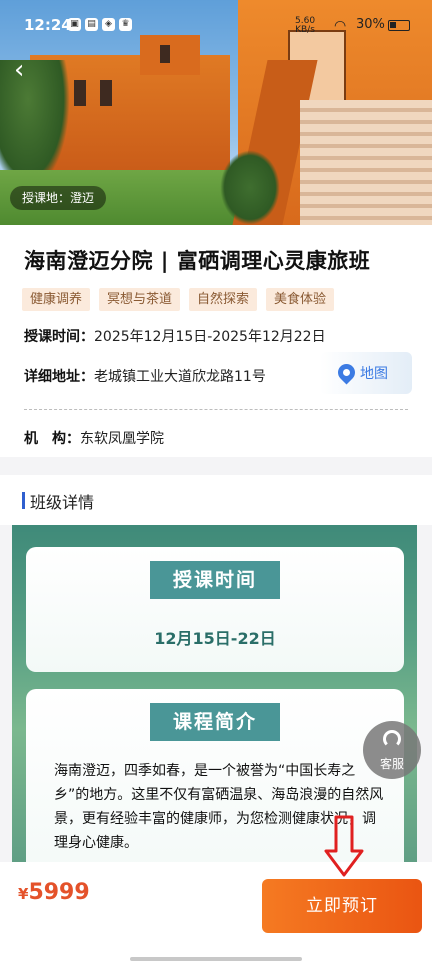 Image resolution: width=432 pixels, height=964 pixels. What do you see at coordinates (370, 24) in the screenshot?
I see `battery-percent: 30%` at bounding box center [370, 24].